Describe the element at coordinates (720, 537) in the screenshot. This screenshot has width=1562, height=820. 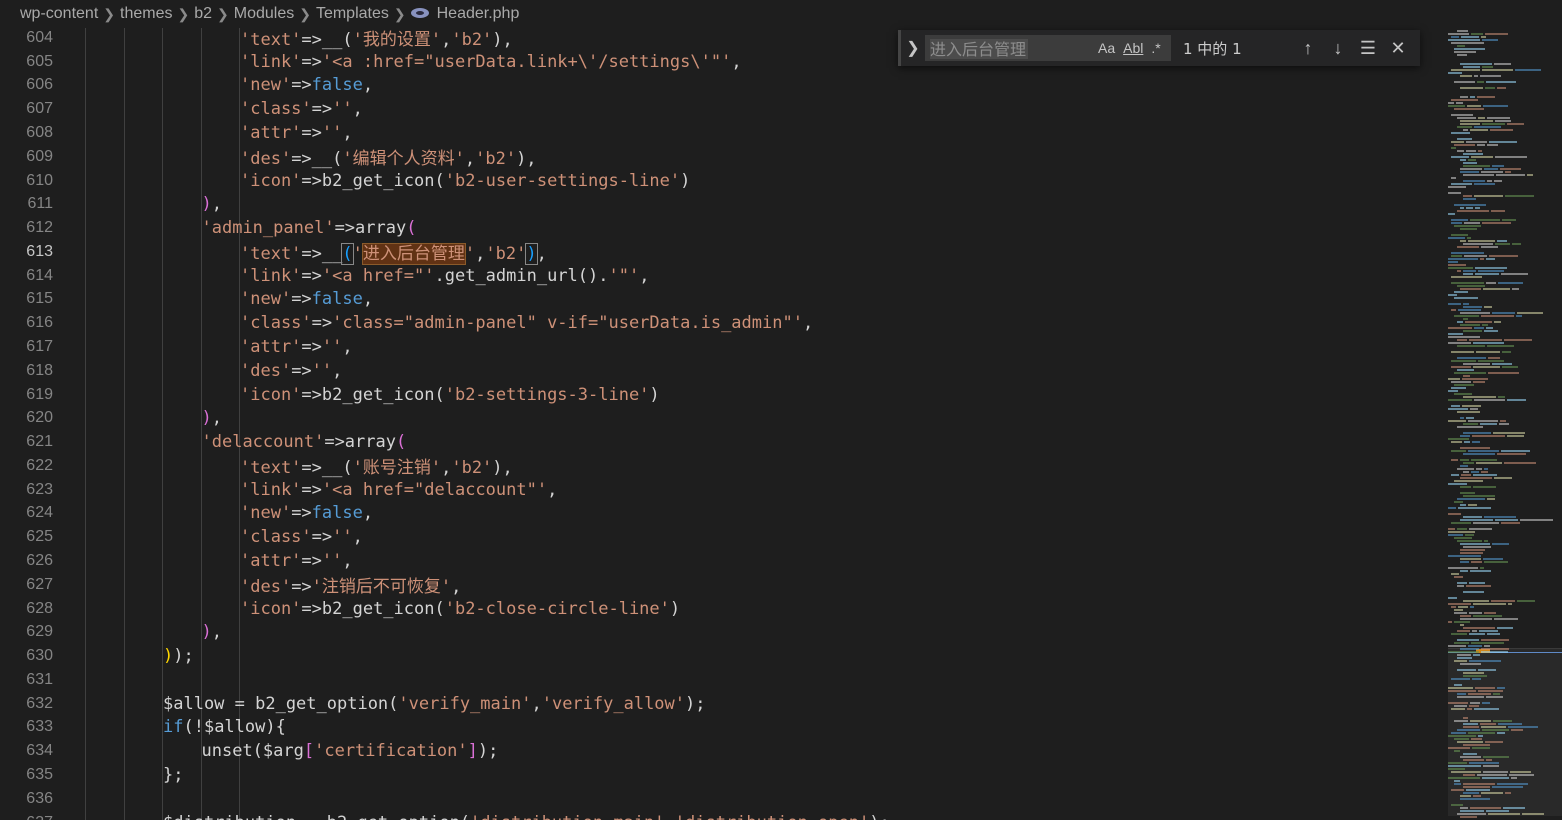
I see `code-line: 625 'class'=>'',` at that location.